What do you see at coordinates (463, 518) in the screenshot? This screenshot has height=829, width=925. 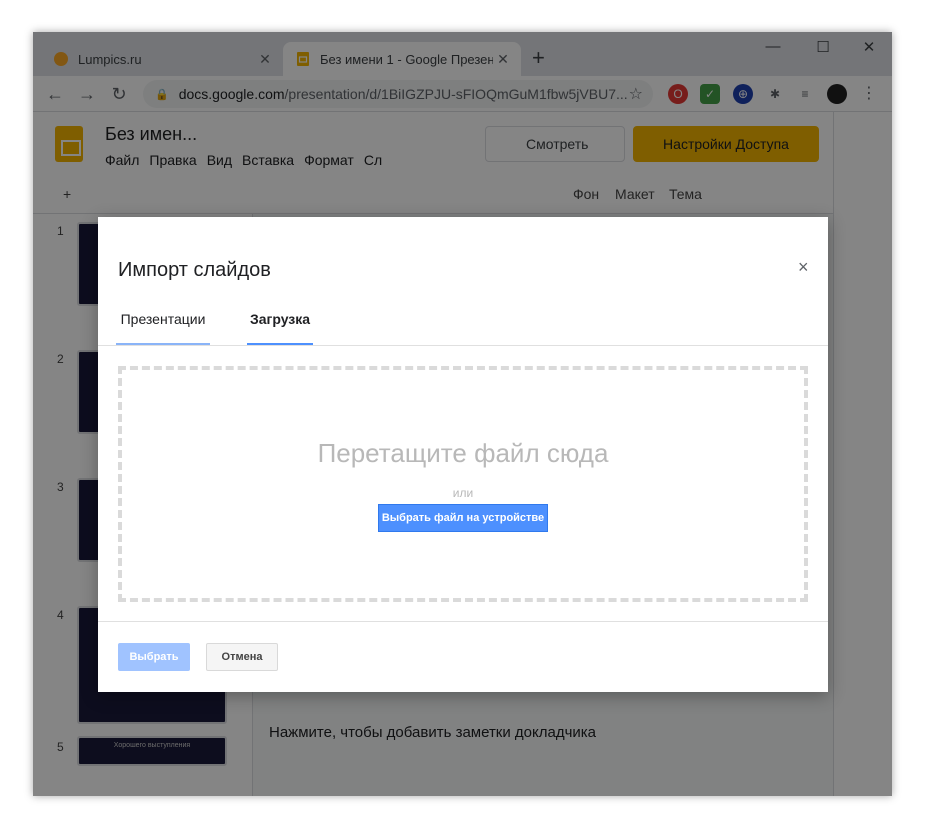 I see `choose-file-button: Выбрать файл на устройстве` at bounding box center [463, 518].